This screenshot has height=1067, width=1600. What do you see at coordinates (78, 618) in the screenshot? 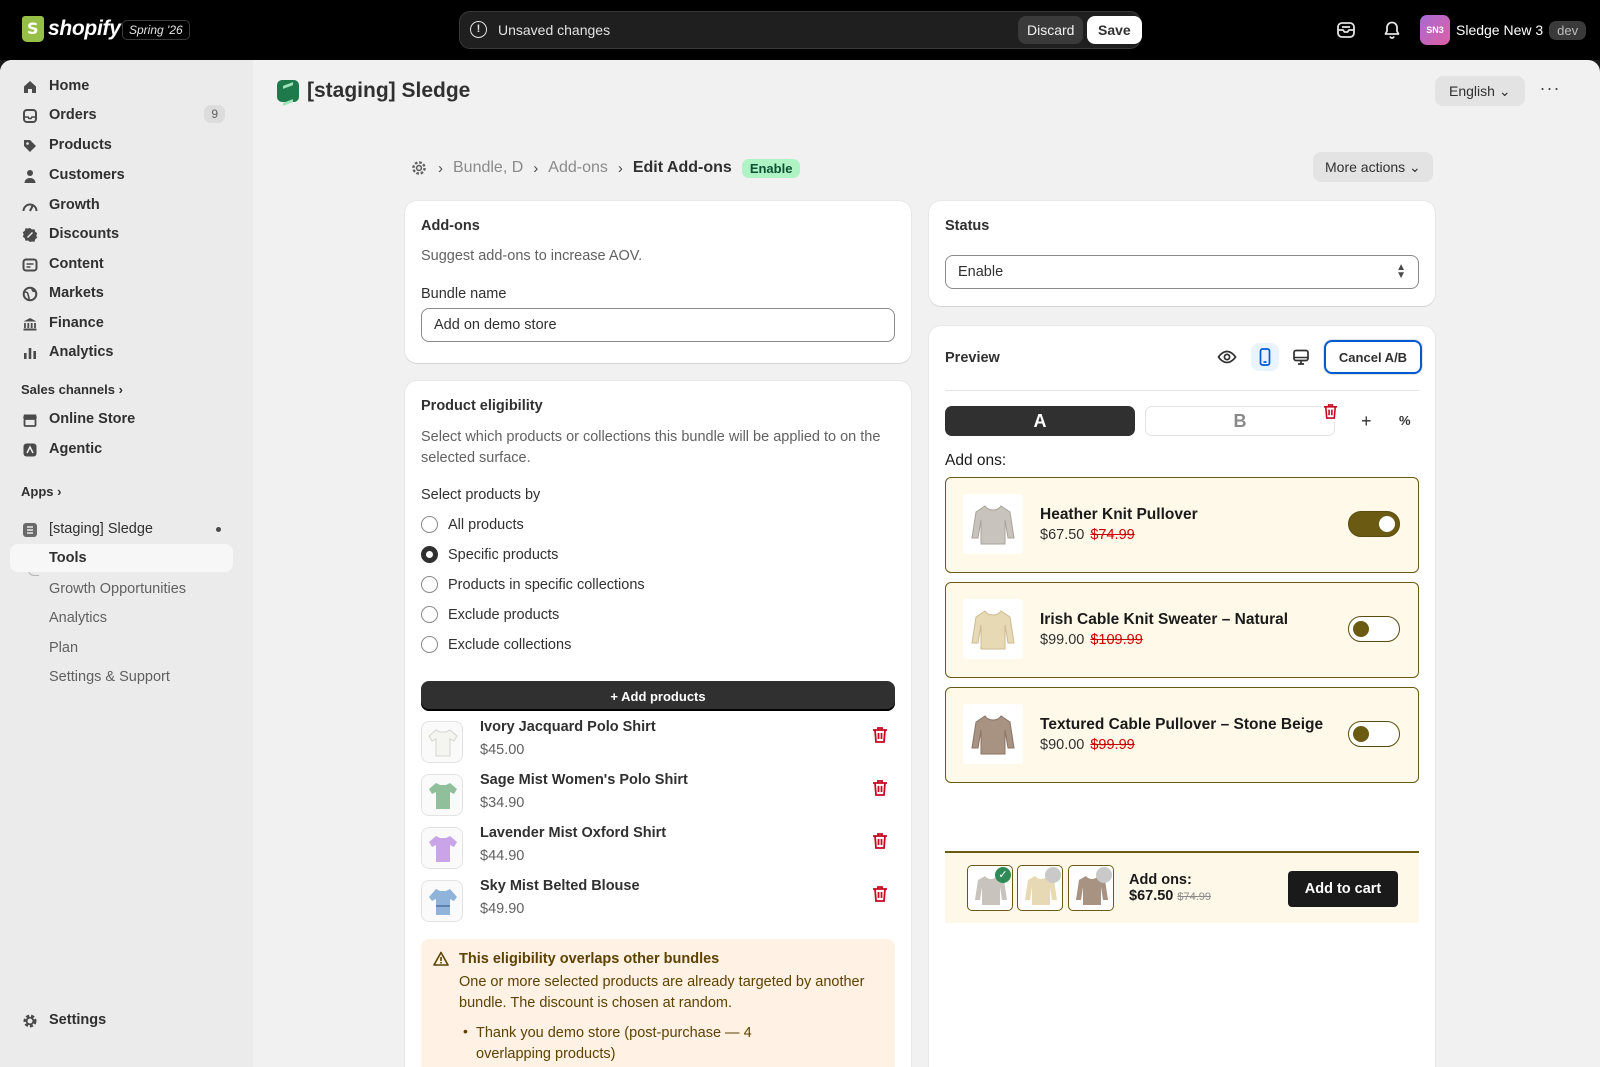
I see `sidebar-subitem-analytics: Analytics` at bounding box center [78, 618].